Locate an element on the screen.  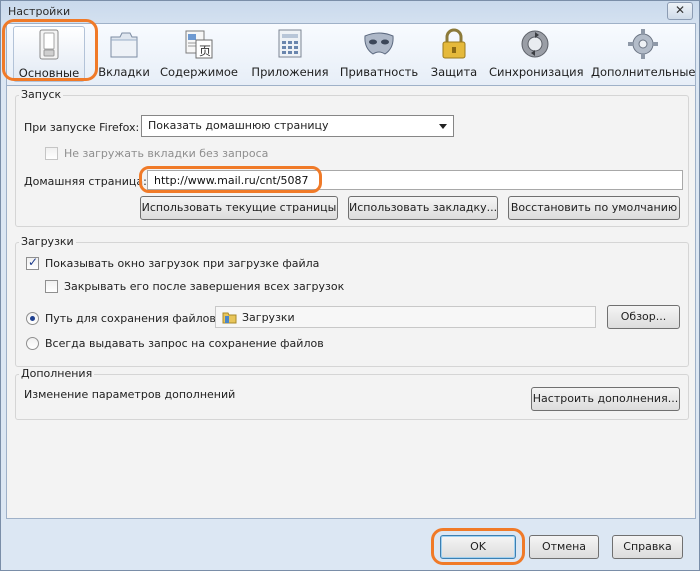
homepage-label: Домашняя страница: is located at coordinates (85, 181).